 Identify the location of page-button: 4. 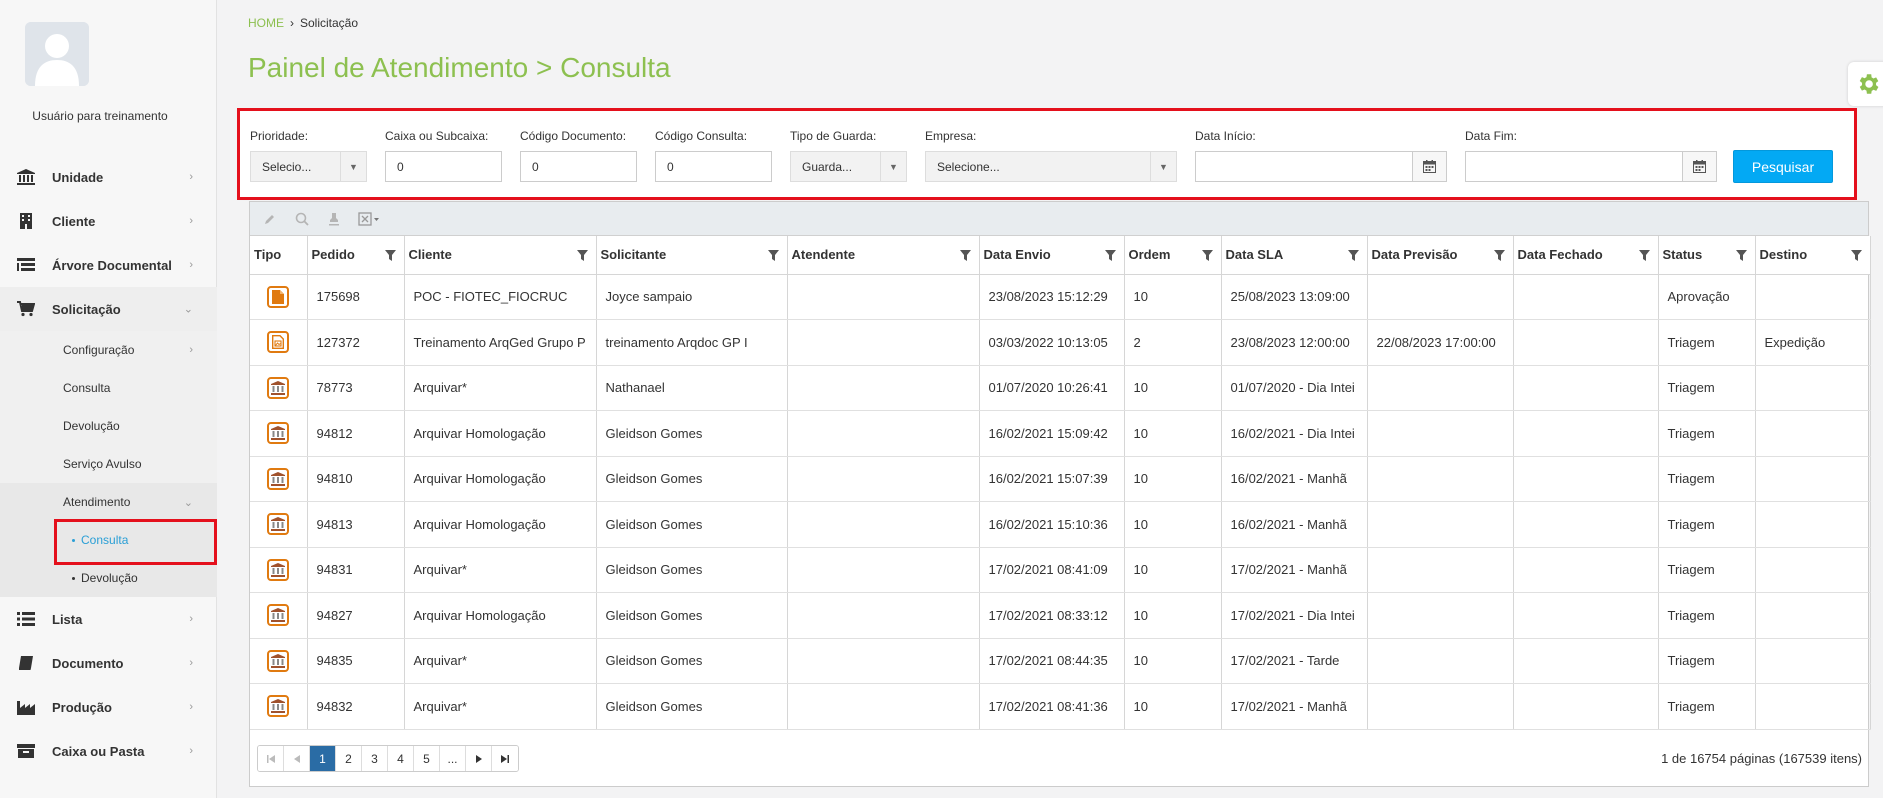
(401, 758).